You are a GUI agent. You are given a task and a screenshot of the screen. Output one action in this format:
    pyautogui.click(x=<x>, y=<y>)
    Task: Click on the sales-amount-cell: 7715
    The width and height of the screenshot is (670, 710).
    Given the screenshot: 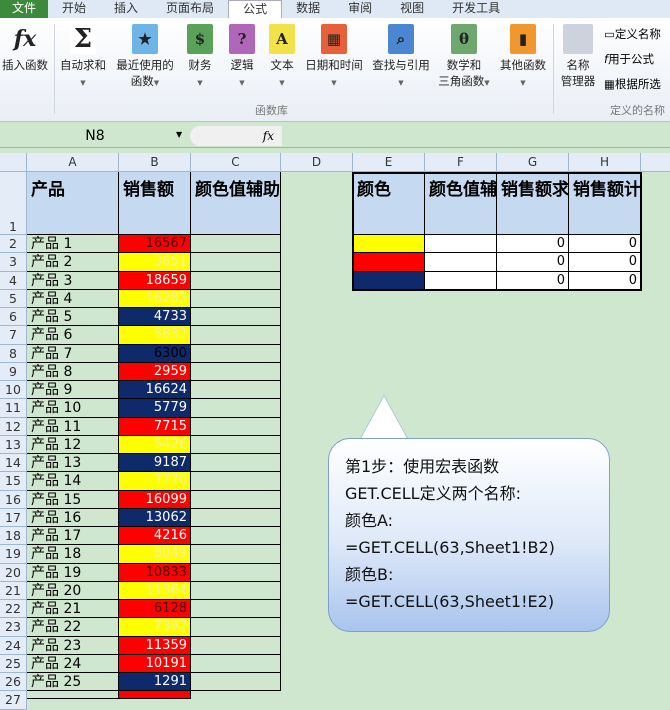 What is the action you would take?
    pyautogui.click(x=155, y=426)
    